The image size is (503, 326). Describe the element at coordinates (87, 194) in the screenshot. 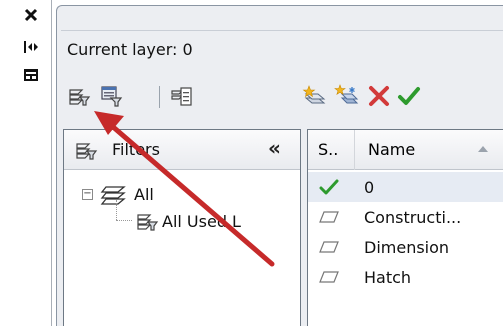

I see `collapse-tree-icon: −` at that location.